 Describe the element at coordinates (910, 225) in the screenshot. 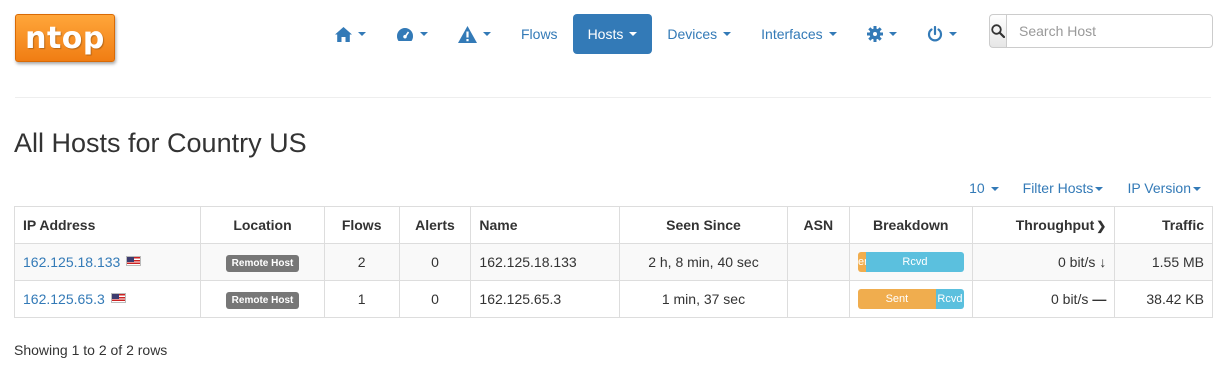

I see `column-header-breakdown: Breakdown` at that location.